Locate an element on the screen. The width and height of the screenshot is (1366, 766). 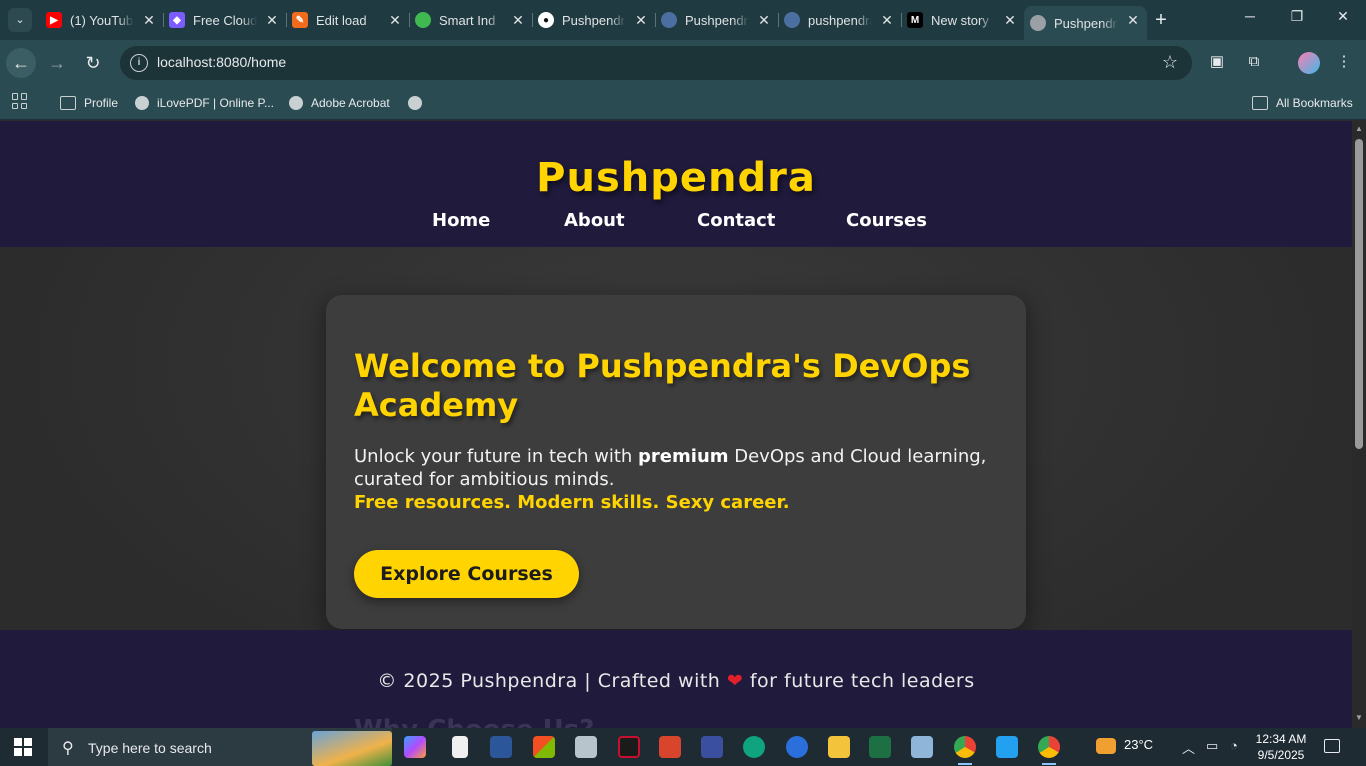
battery-icon: ▭ is located at coordinates (1212, 746).